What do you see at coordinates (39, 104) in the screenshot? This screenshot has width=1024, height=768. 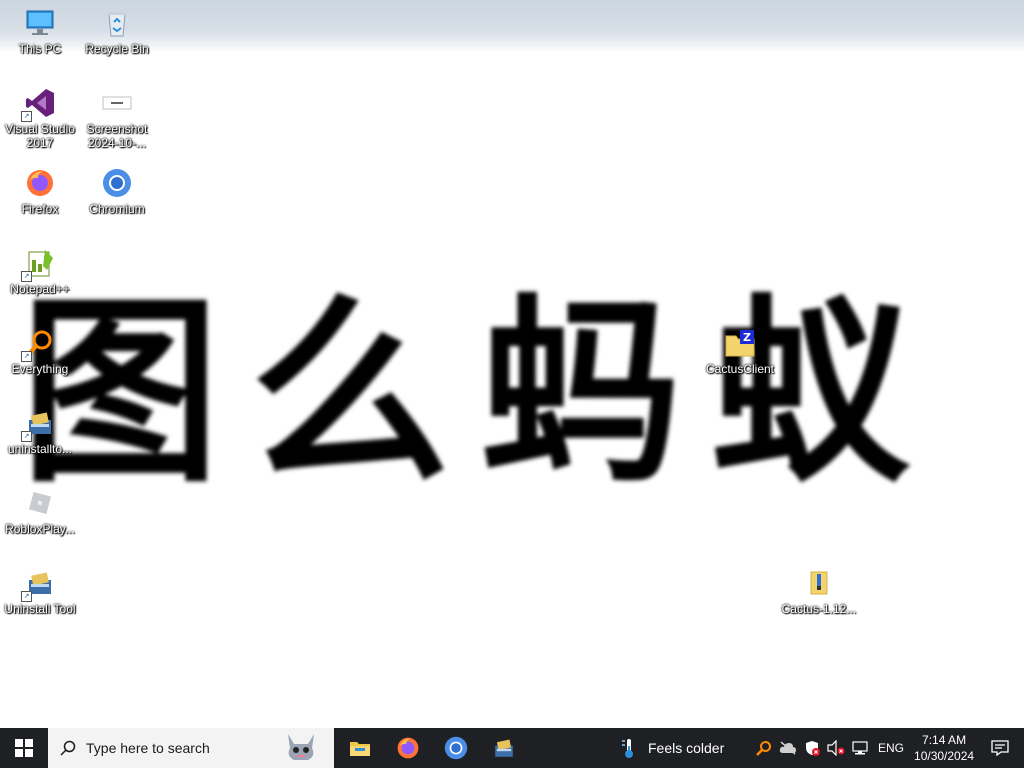 I see `visual-studio-icon: ↗` at bounding box center [39, 104].